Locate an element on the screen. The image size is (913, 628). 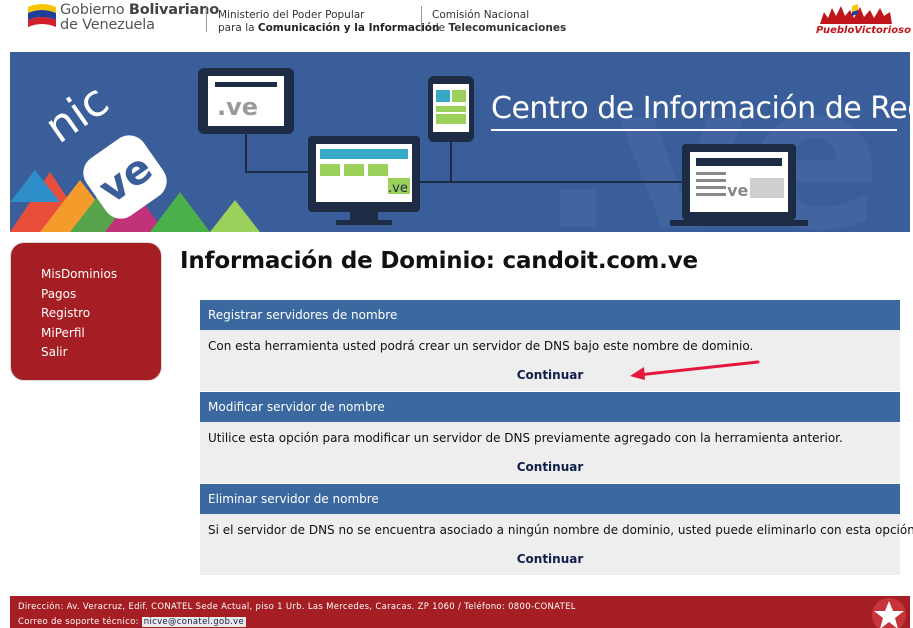
annotation-arrow is located at coordinates (695, 370).